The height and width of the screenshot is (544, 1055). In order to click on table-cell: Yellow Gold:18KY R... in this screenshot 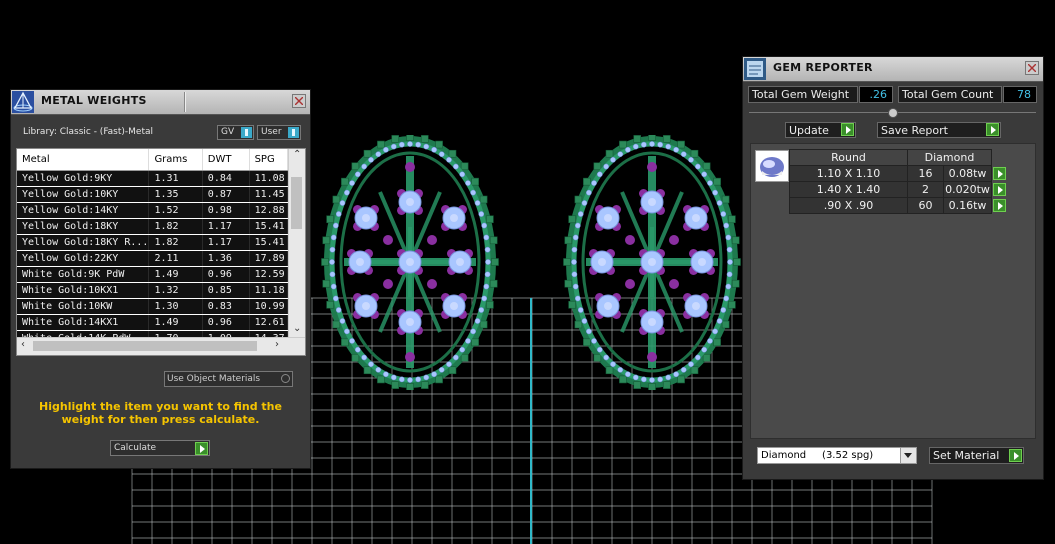, I will do `click(83, 242)`.